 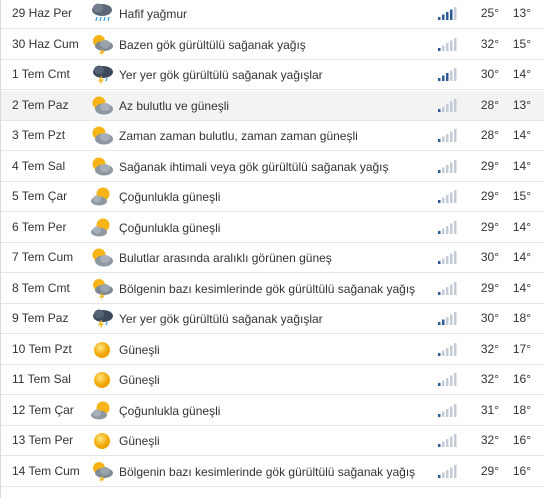 I want to click on rain-cloud-icon, so click(x=102, y=14).